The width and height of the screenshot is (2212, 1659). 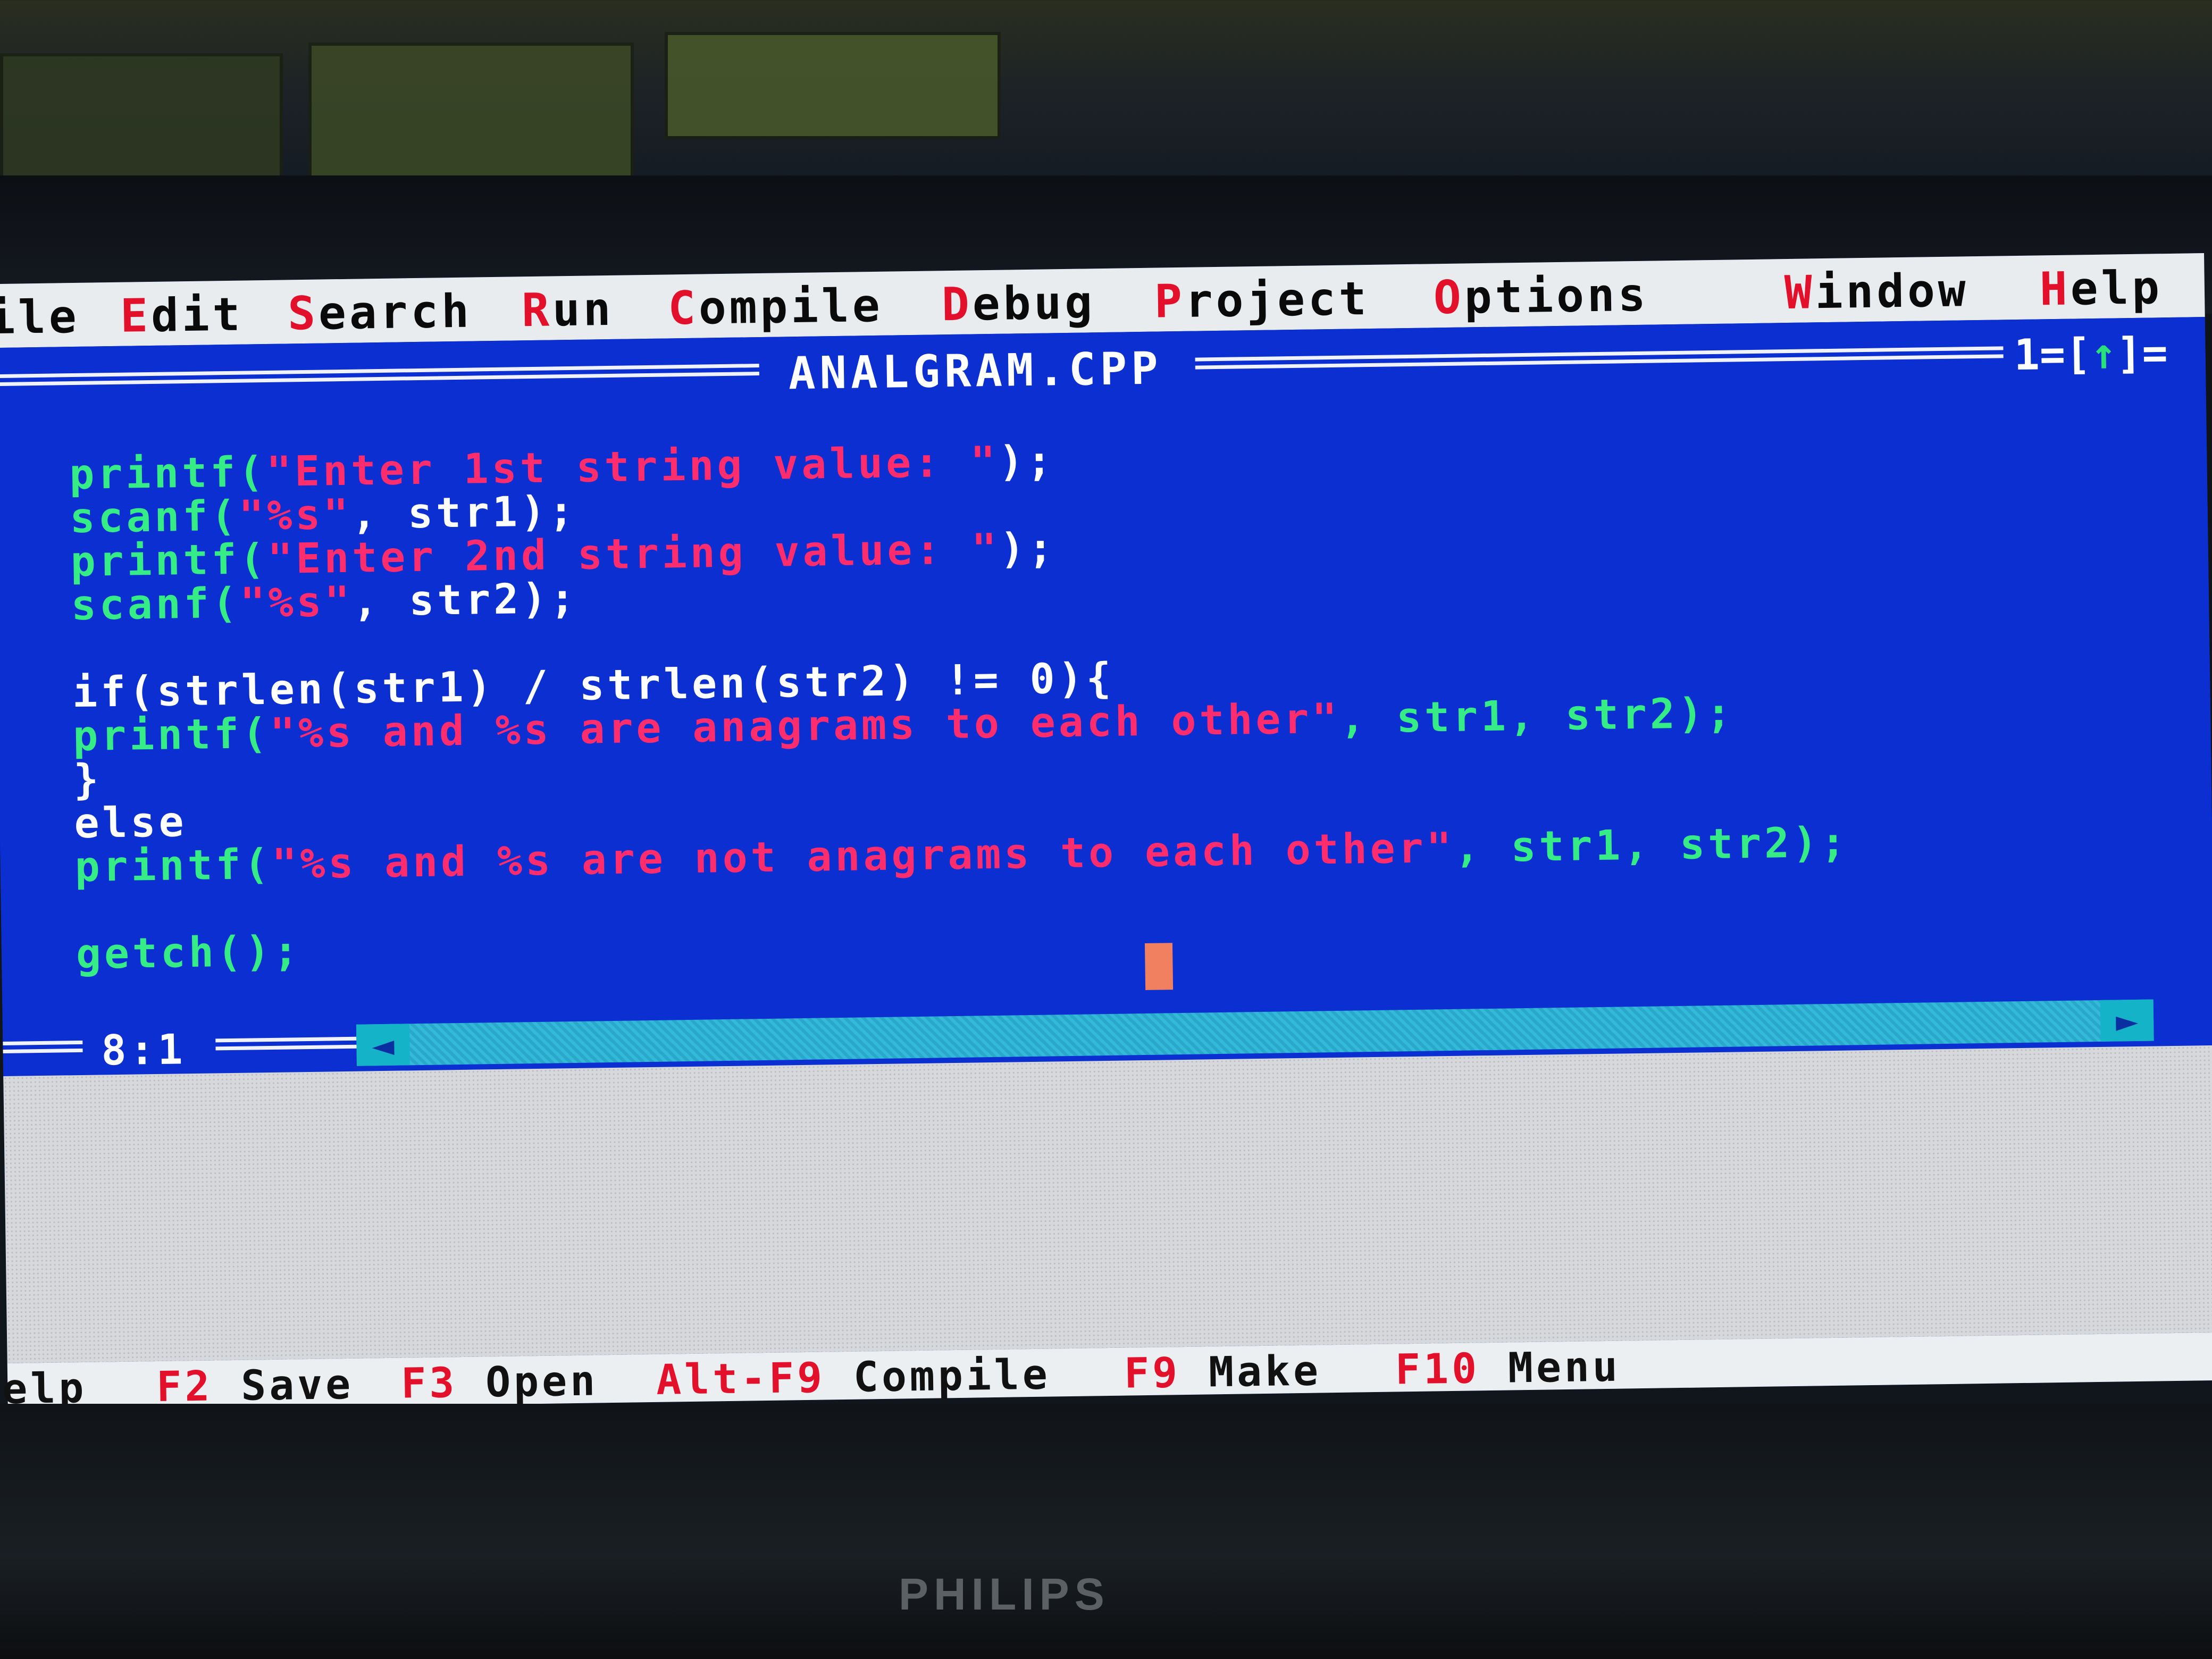 I want to click on code-token: getch();, so click(x=189, y=953).